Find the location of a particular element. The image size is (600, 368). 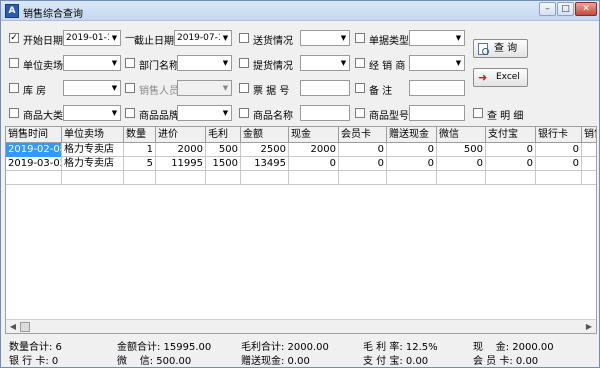

table-cell: 2500 is located at coordinates (265, 150).